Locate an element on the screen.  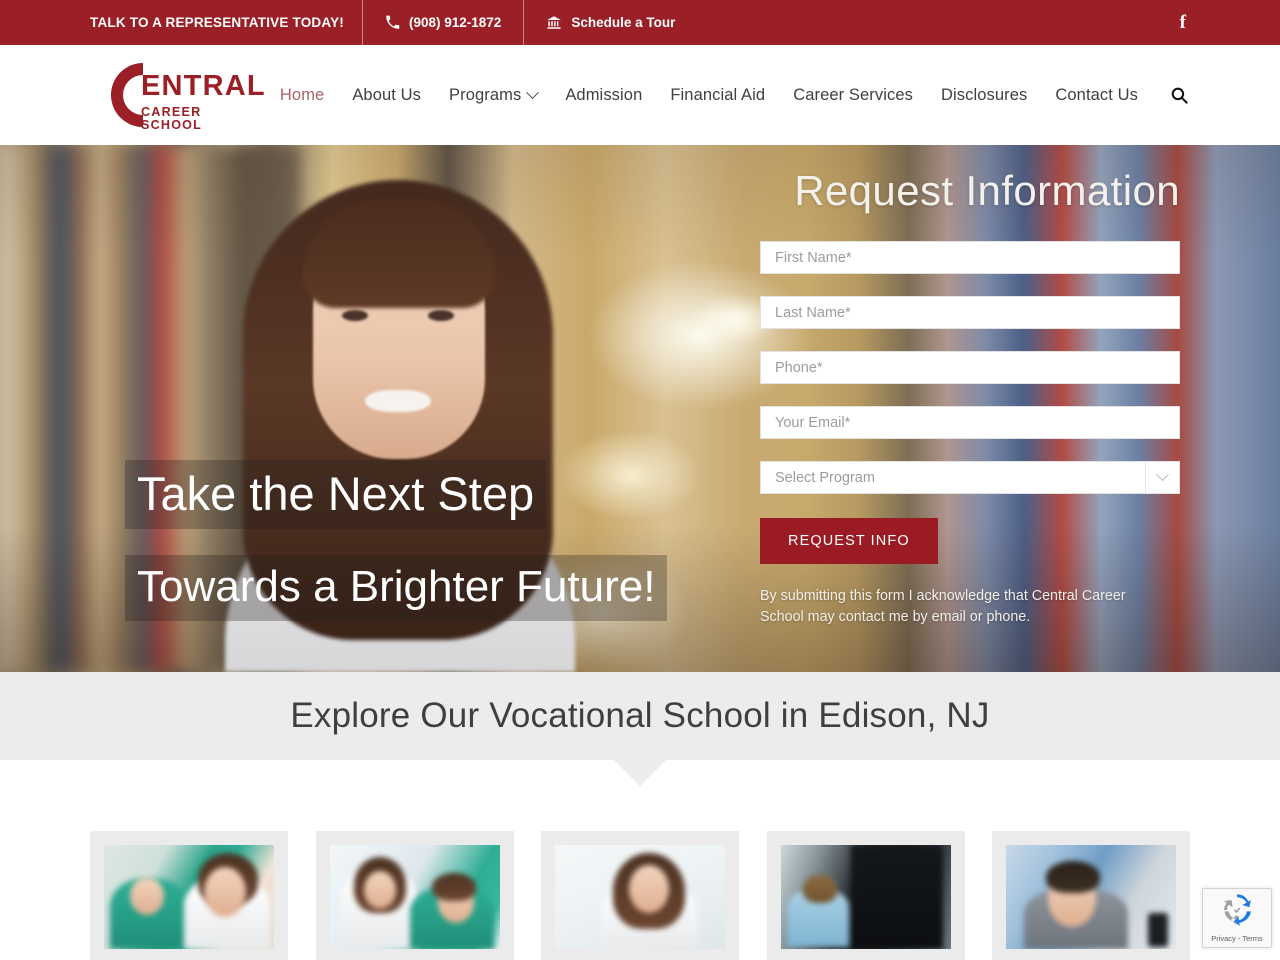
card-medical-office is located at coordinates (640, 895).